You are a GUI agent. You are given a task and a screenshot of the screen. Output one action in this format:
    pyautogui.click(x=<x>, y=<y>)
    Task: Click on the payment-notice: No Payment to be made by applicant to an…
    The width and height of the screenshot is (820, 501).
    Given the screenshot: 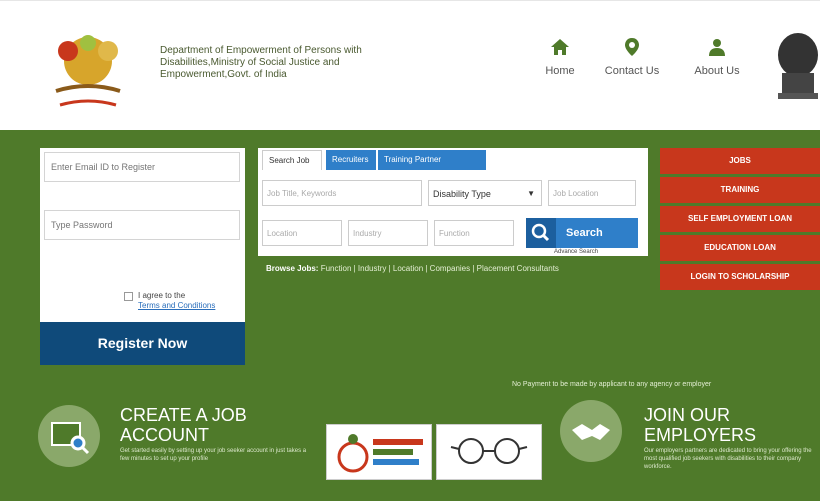 What is the action you would take?
    pyautogui.click(x=612, y=384)
    